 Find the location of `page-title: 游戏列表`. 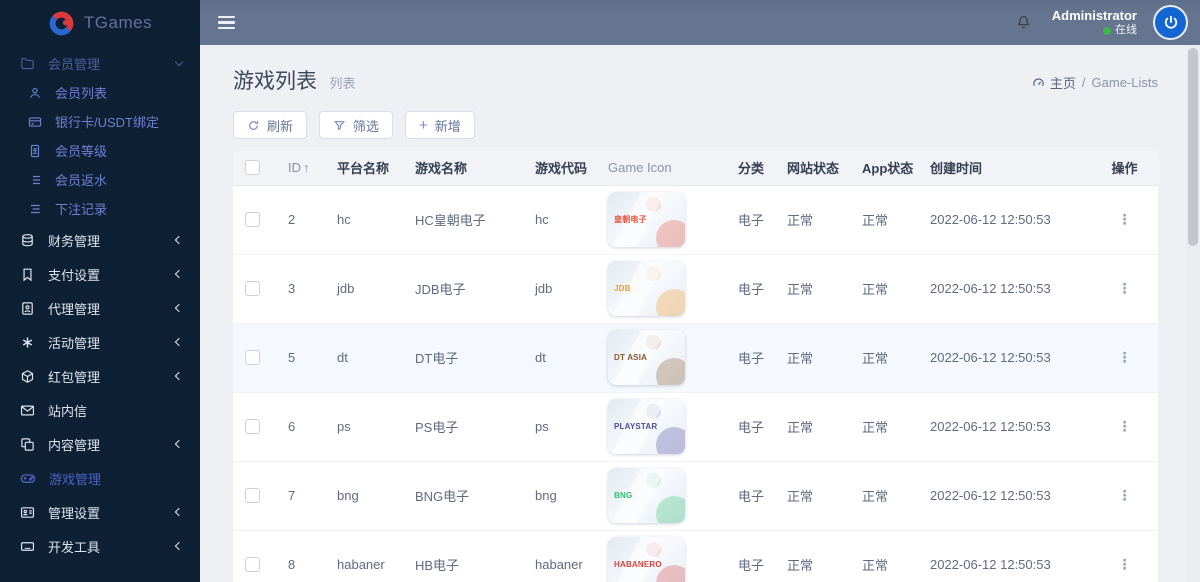

page-title: 游戏列表 is located at coordinates (275, 81).